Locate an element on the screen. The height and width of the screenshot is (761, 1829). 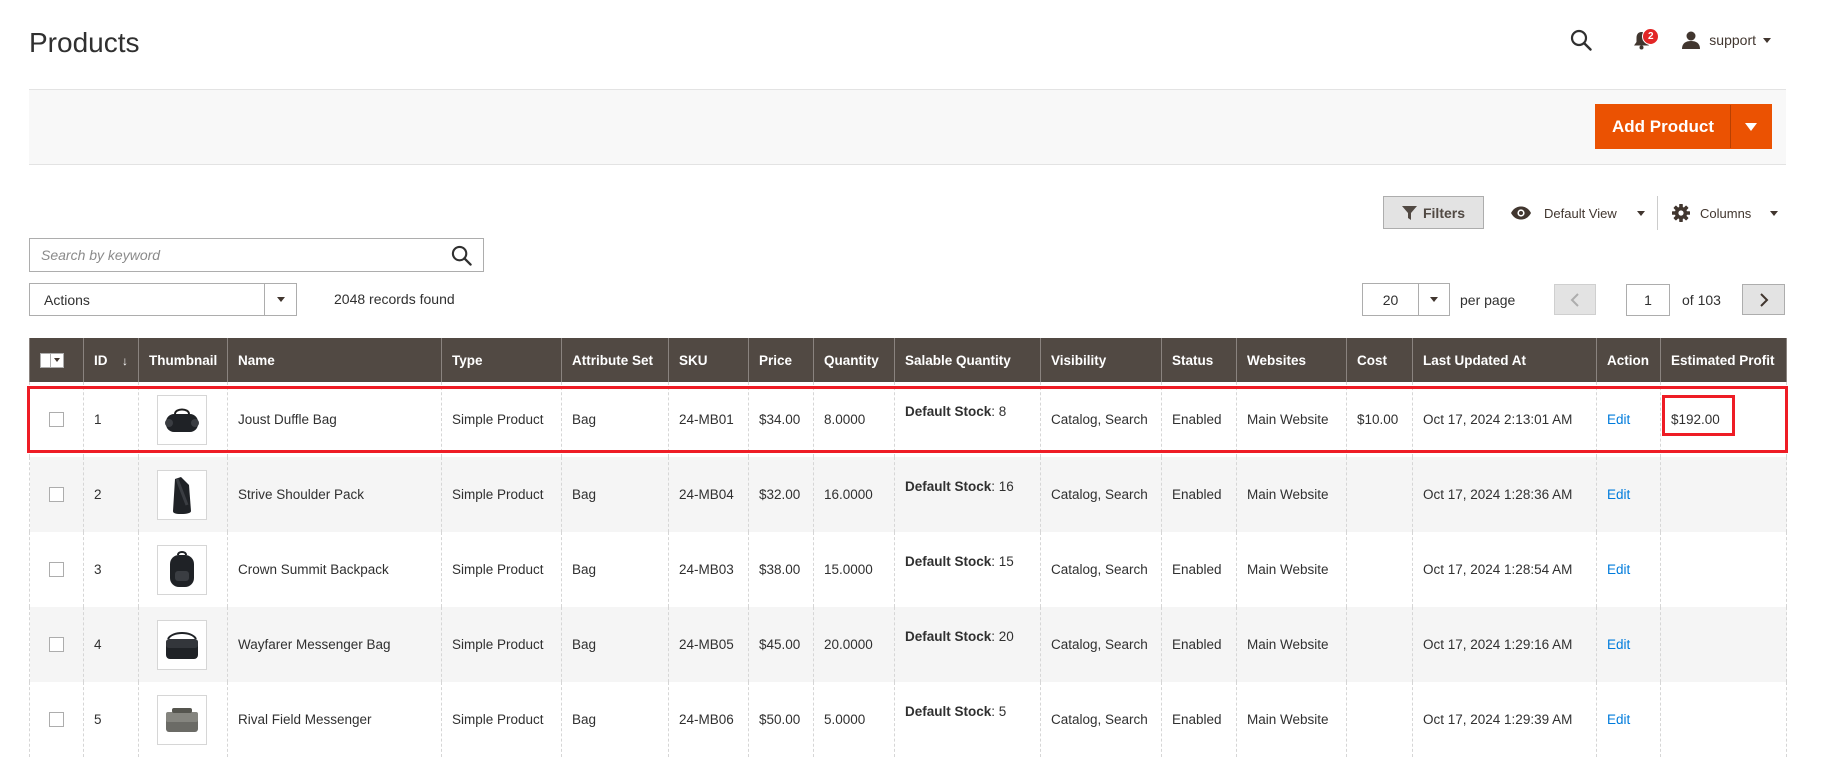
keyword-search is located at coordinates (256, 255).